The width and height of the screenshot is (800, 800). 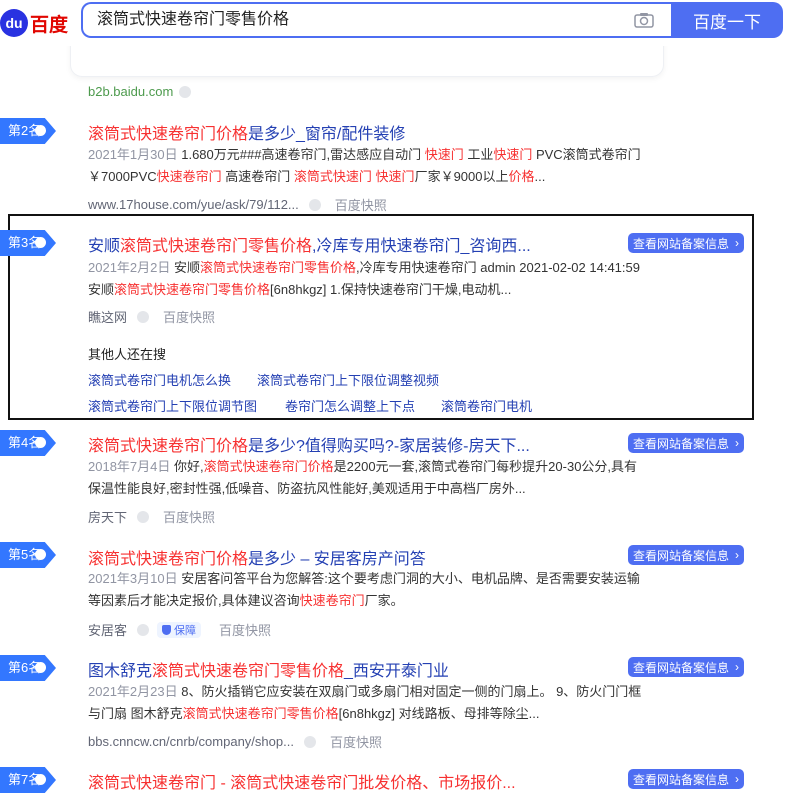 I want to click on text-segment: 安居客问答平台为您解答:这个要考虑门洞的大小、电机品牌、是否需要安装运输, so click(x=408, y=578).